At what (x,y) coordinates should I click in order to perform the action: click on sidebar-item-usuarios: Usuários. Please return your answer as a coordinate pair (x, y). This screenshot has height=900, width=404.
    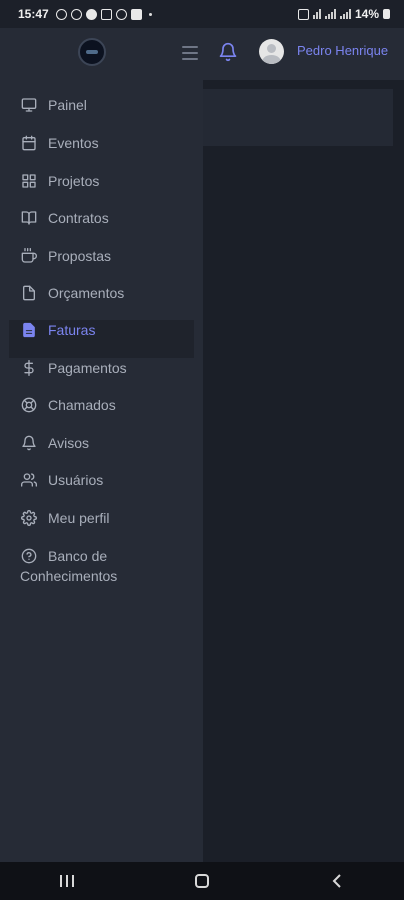
    Looking at the image, I should click on (101, 480).